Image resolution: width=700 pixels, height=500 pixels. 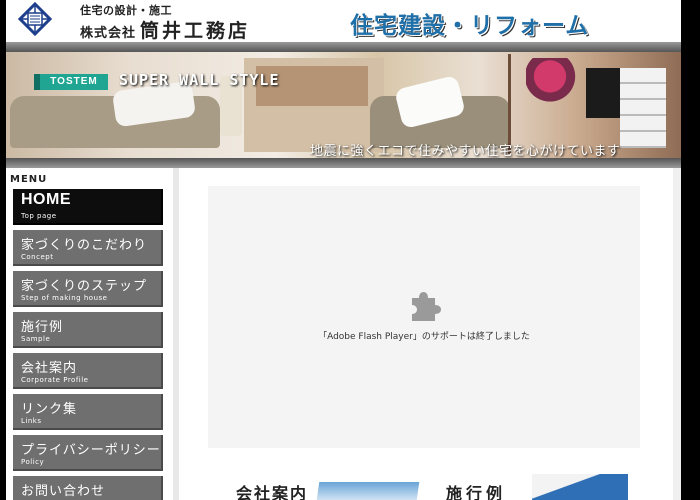 What do you see at coordinates (88, 412) in the screenshot?
I see `nav-item-links: リンク集 Links` at bounding box center [88, 412].